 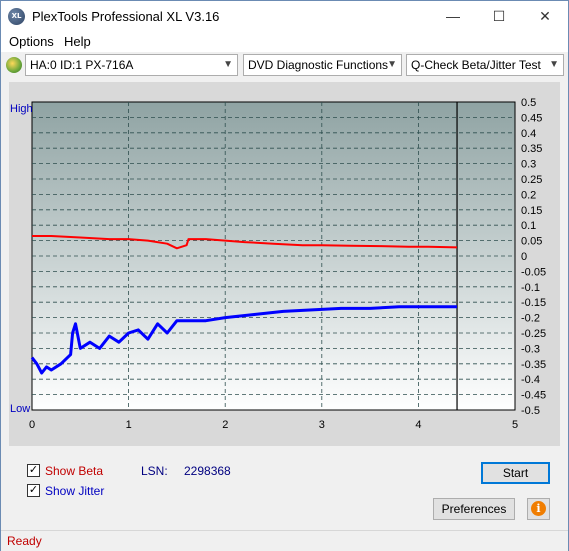 What do you see at coordinates (33, 490) in the screenshot?
I see `show-jitter-checkbox: ✓` at bounding box center [33, 490].